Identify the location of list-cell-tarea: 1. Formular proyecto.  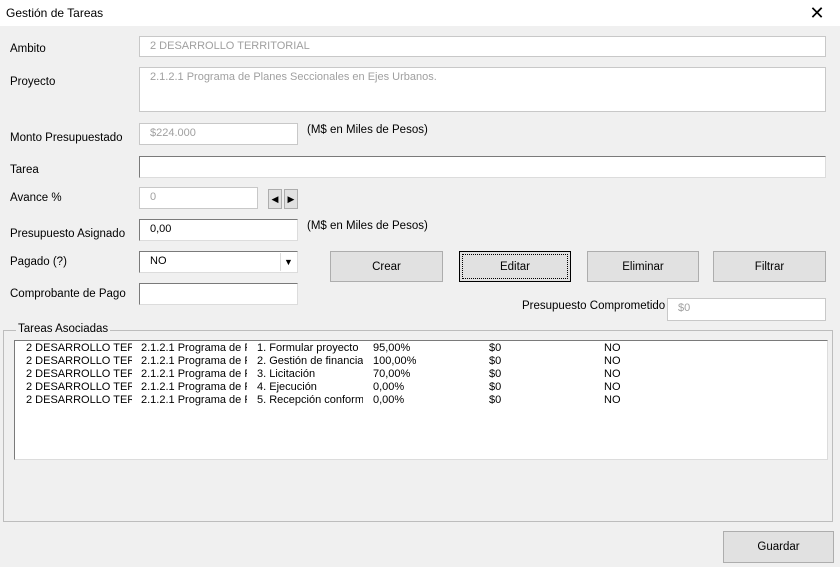
(308, 348).